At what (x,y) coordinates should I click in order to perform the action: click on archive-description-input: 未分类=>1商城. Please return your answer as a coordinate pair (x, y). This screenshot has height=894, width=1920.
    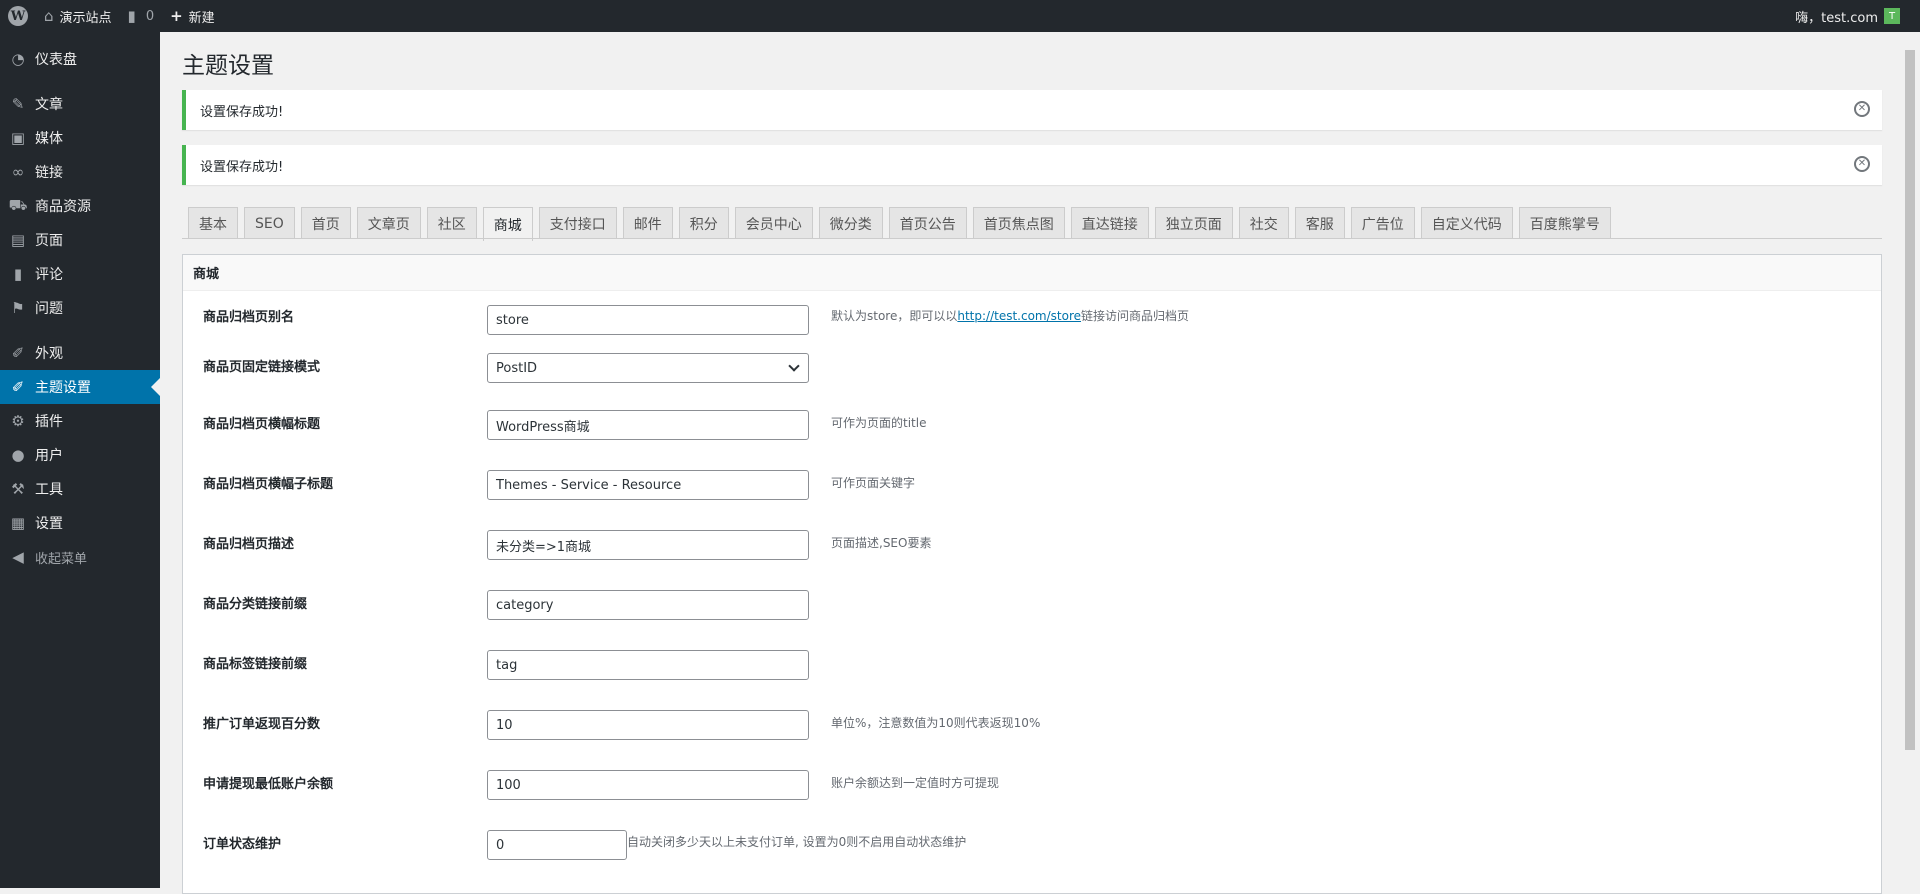
    Looking at the image, I should click on (648, 545).